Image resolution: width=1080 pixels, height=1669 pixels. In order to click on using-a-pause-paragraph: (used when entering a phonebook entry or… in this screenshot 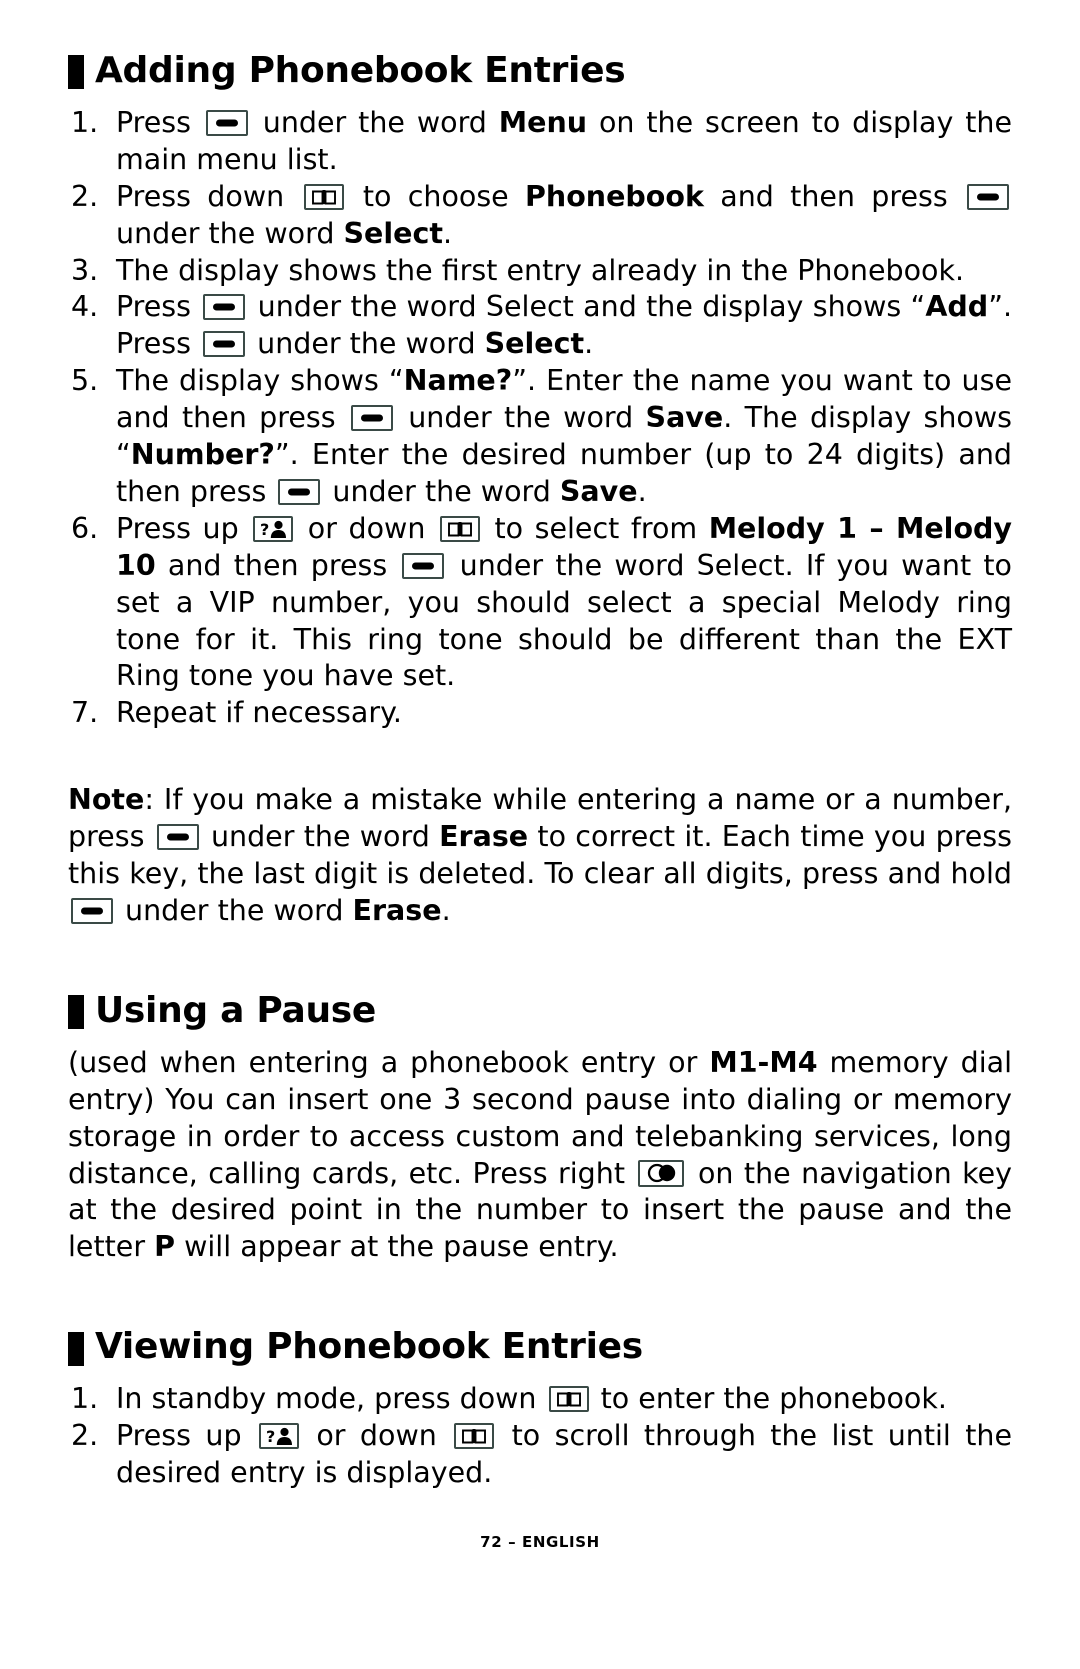, I will do `click(540, 1154)`.